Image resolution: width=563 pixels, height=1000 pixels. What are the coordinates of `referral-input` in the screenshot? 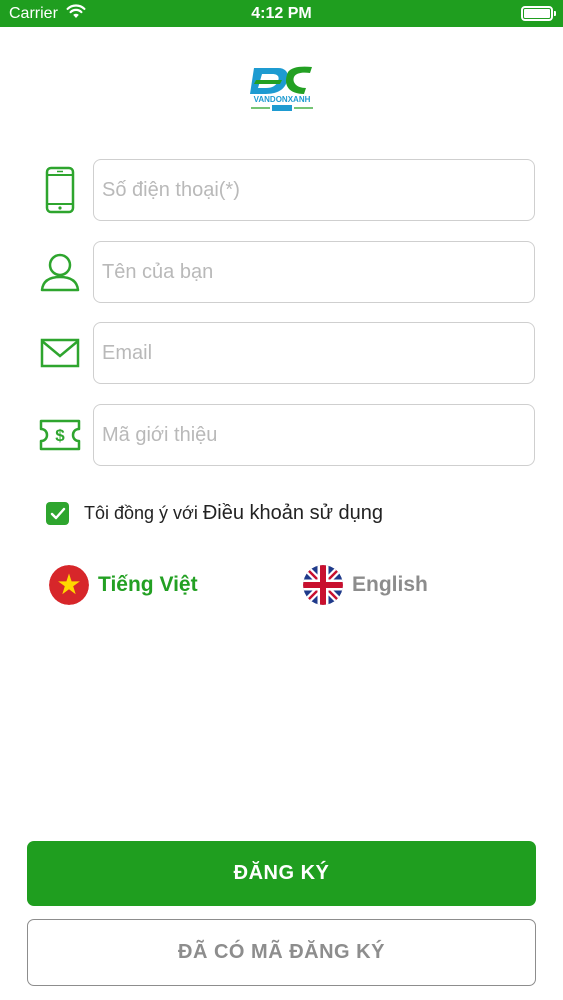 It's located at (314, 435).